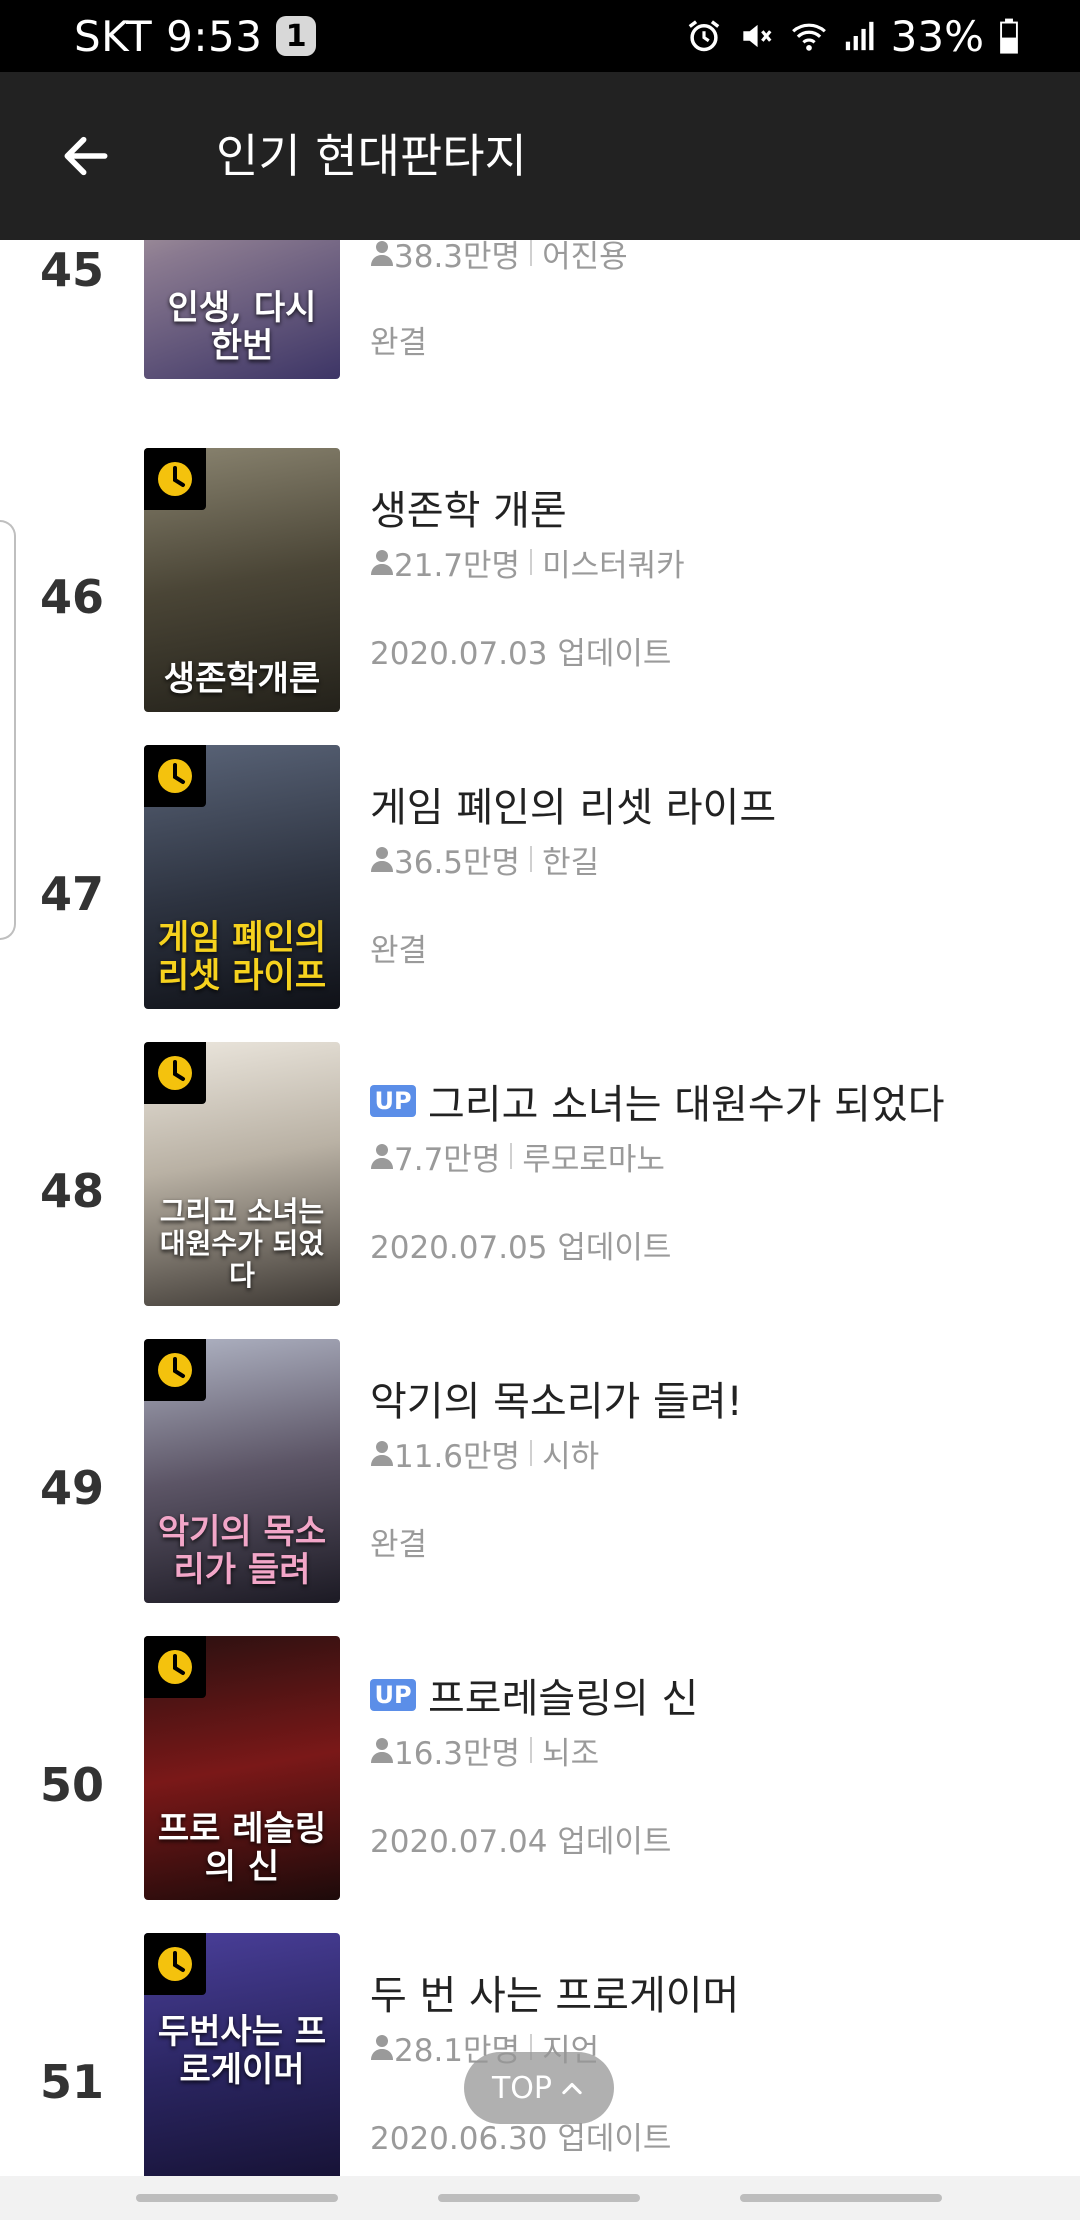  I want to click on cover-title: 그리고 소녀는 대원수가 되었다, so click(242, 1243).